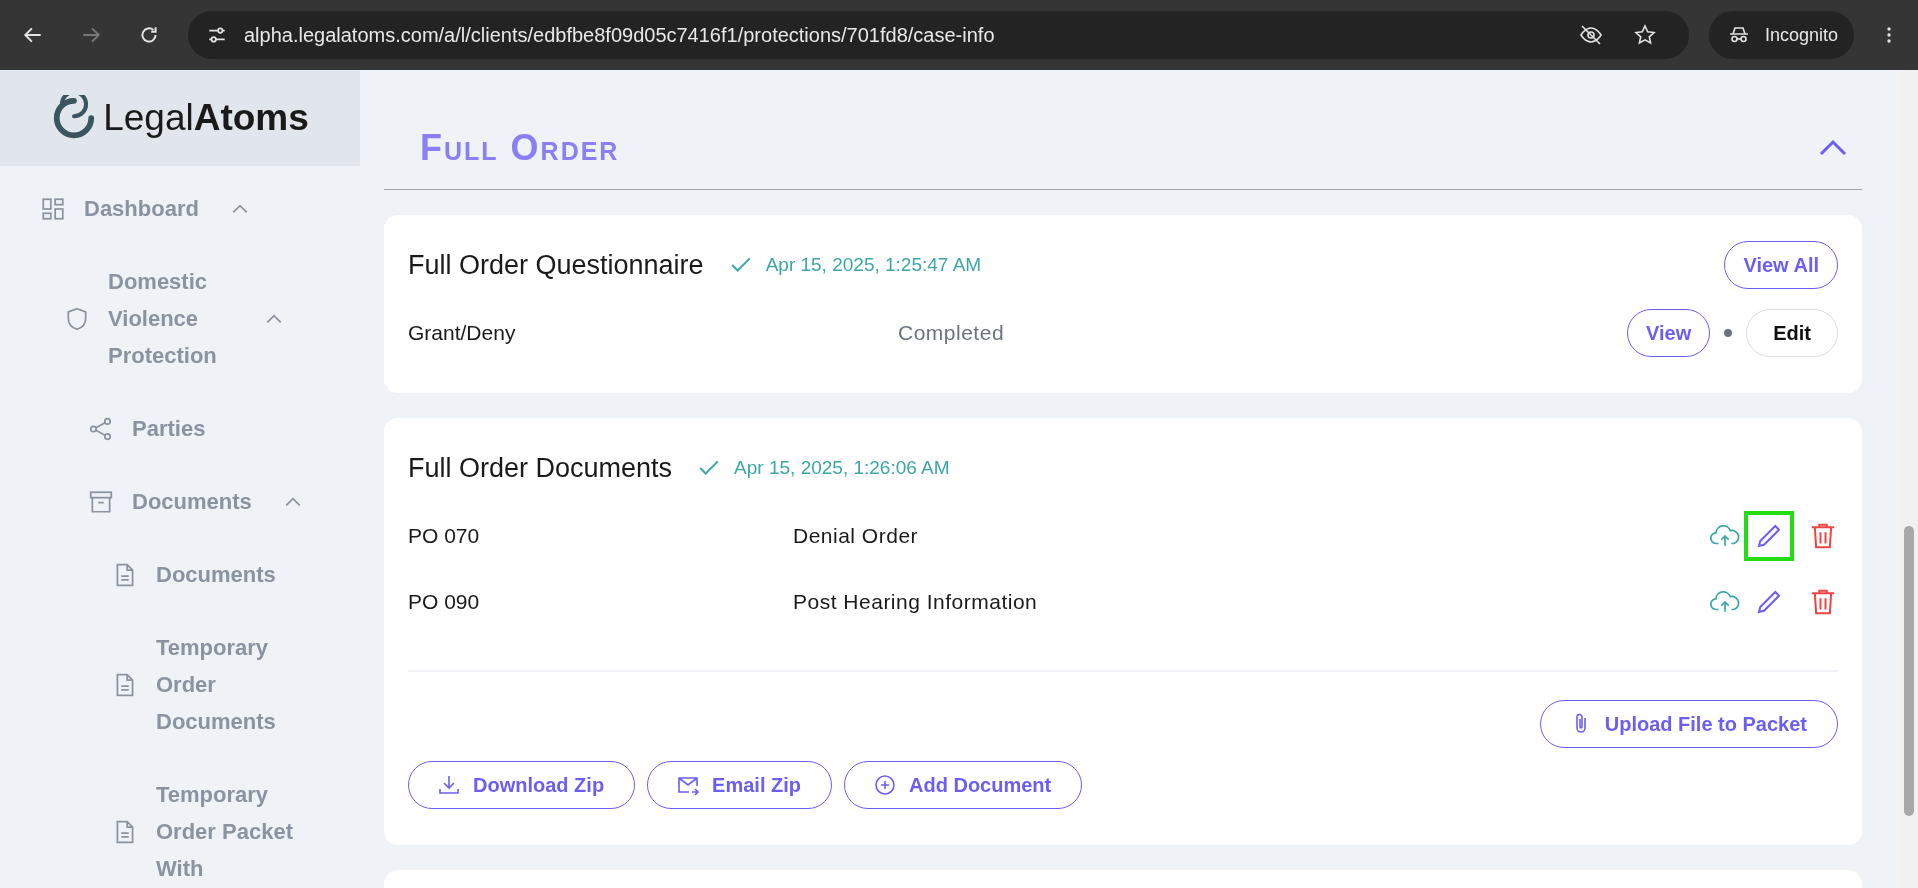  I want to click on grid-icon, so click(53, 208).